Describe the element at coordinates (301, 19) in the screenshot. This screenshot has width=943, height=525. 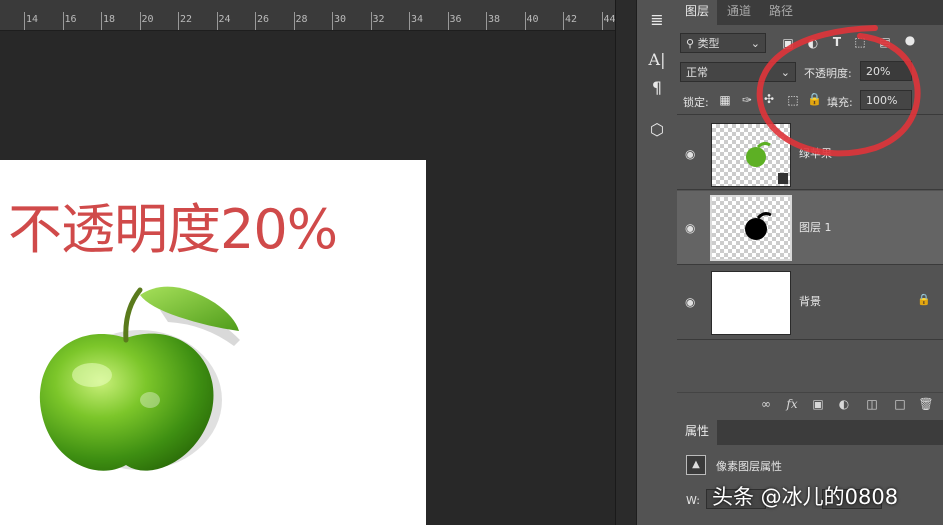
I see `ruler-tick-label: 28` at that location.